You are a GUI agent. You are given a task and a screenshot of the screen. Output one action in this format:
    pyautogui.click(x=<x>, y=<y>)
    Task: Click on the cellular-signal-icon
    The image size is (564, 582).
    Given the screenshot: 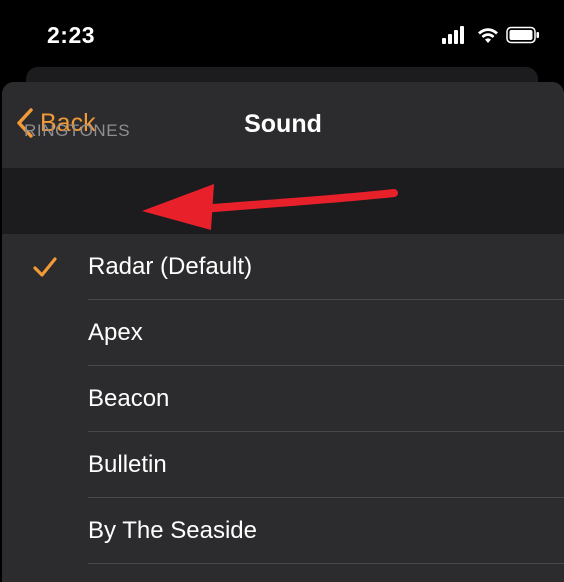 What is the action you would take?
    pyautogui.click(x=453, y=35)
    